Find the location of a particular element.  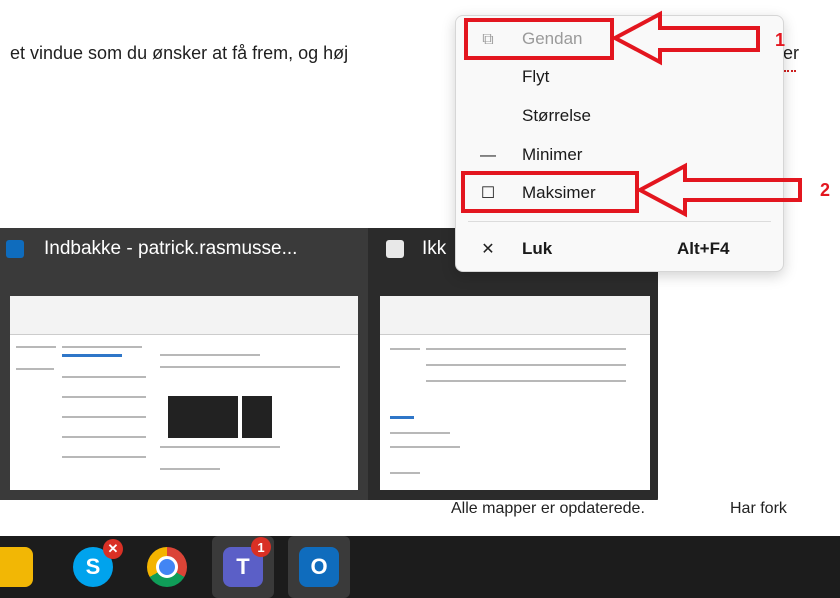

taskbar-outlook: O is located at coordinates (319, 567).